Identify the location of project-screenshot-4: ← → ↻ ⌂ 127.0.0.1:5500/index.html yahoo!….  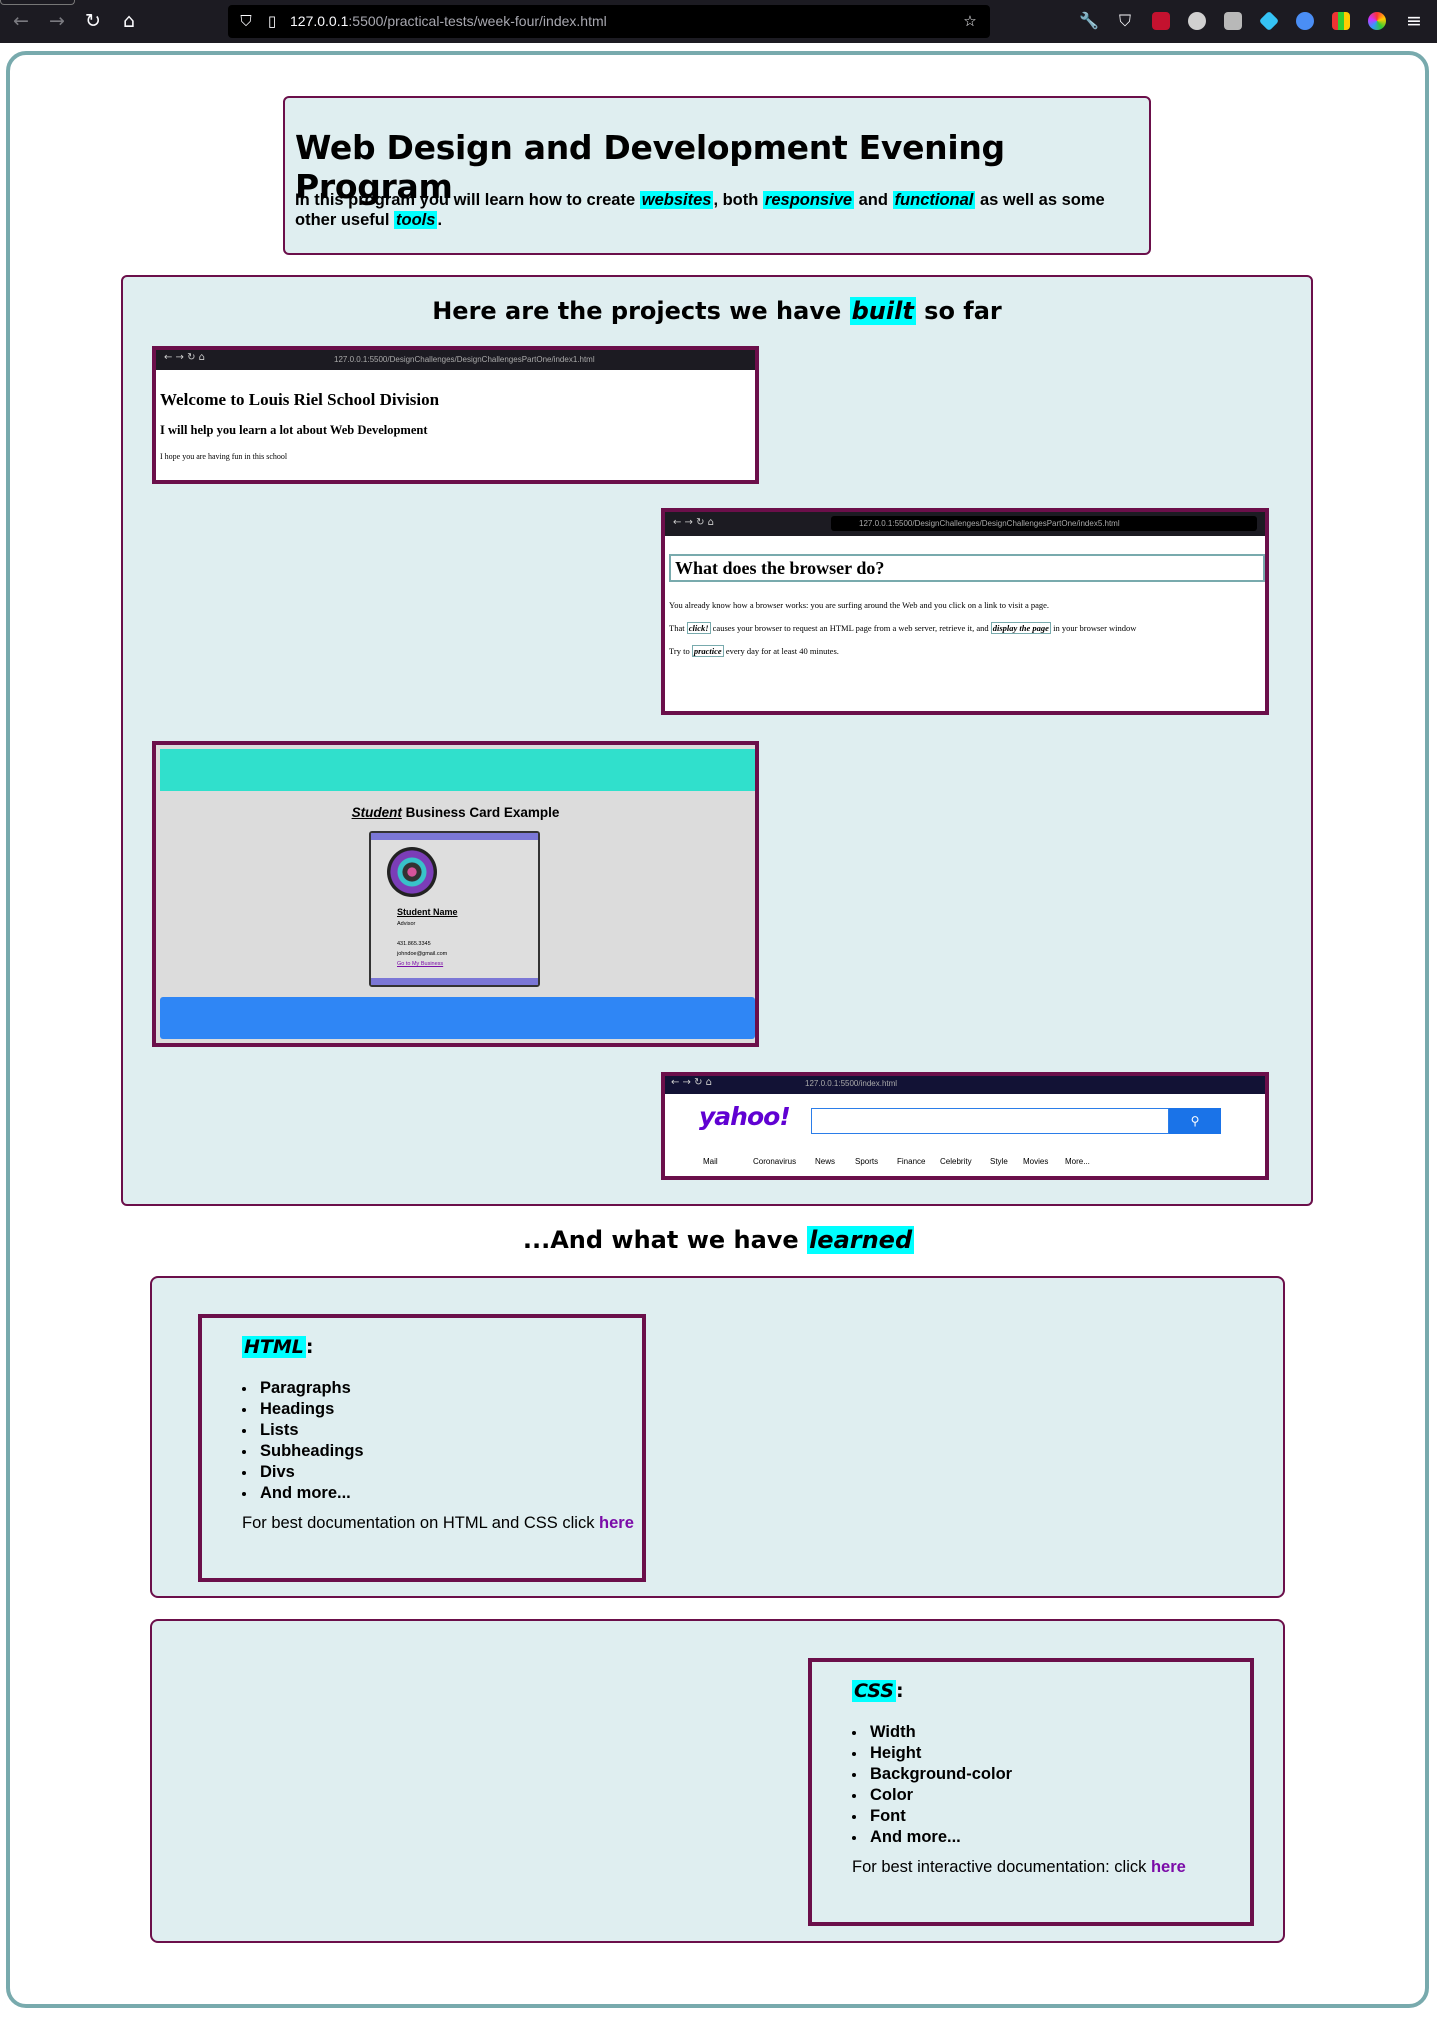
(965, 1126).